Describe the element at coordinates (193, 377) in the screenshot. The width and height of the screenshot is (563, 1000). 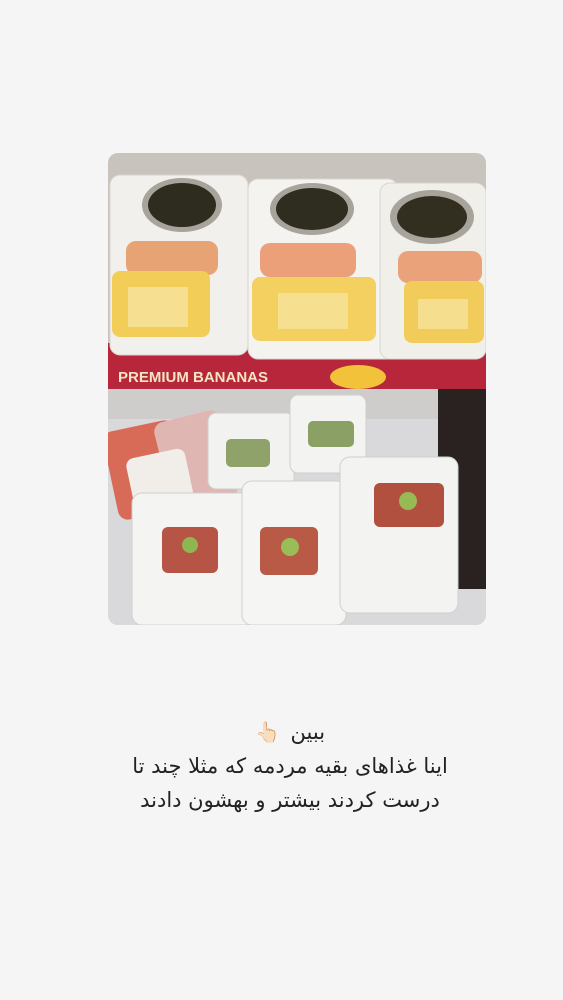
I see `box-label: PREMIUM BANANAS` at that location.